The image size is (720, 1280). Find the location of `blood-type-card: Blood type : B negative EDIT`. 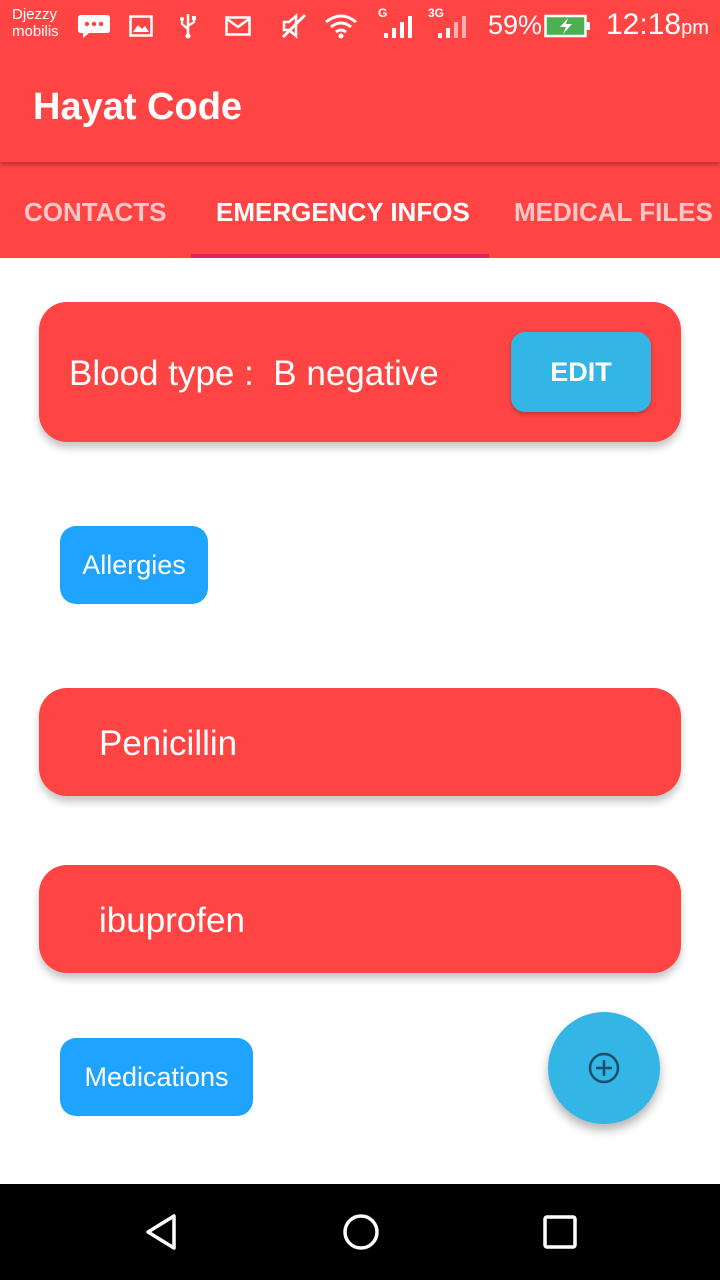

blood-type-card: Blood type : B negative EDIT is located at coordinates (360, 372).